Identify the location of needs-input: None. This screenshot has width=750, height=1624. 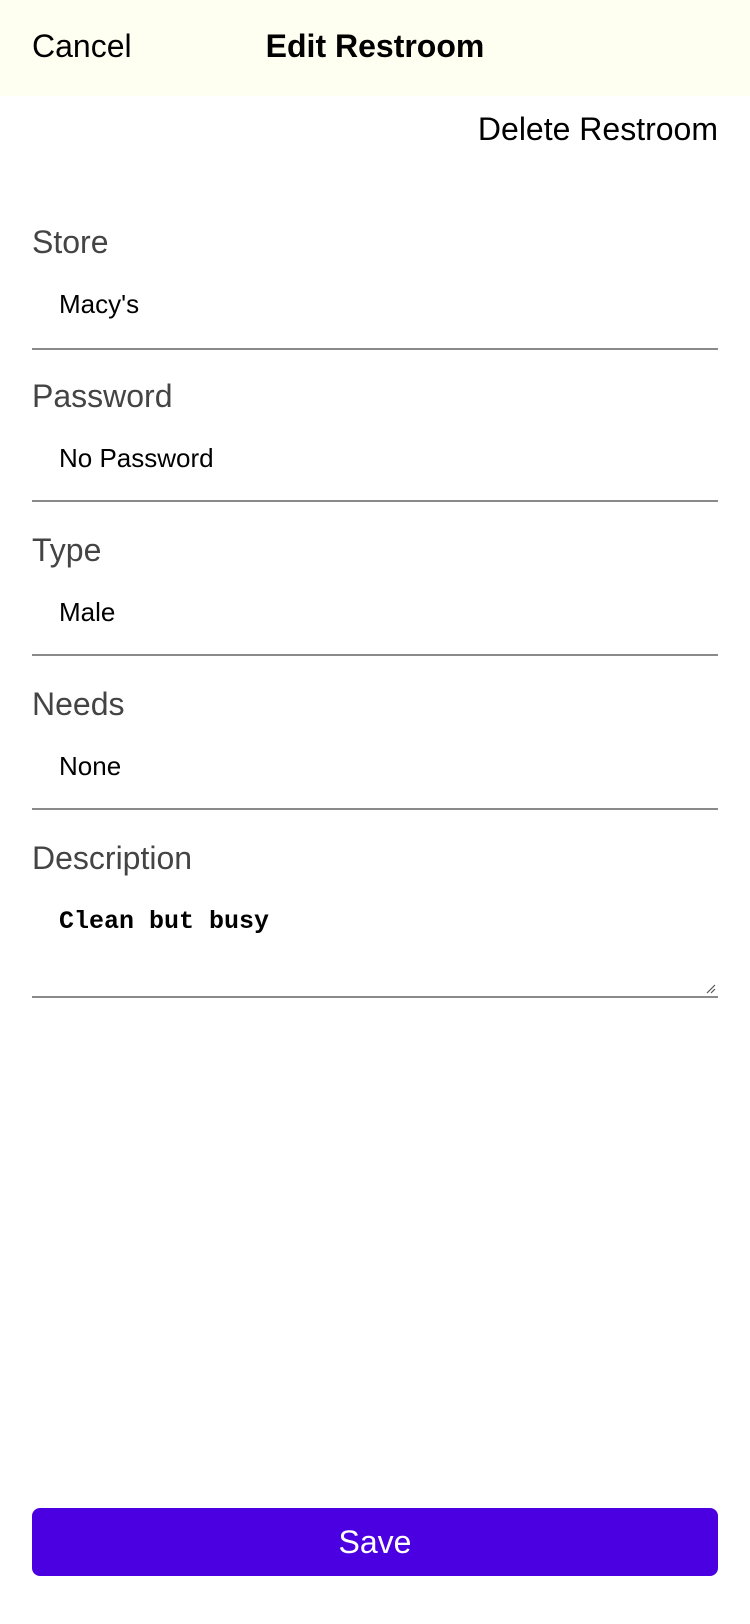
(90, 766).